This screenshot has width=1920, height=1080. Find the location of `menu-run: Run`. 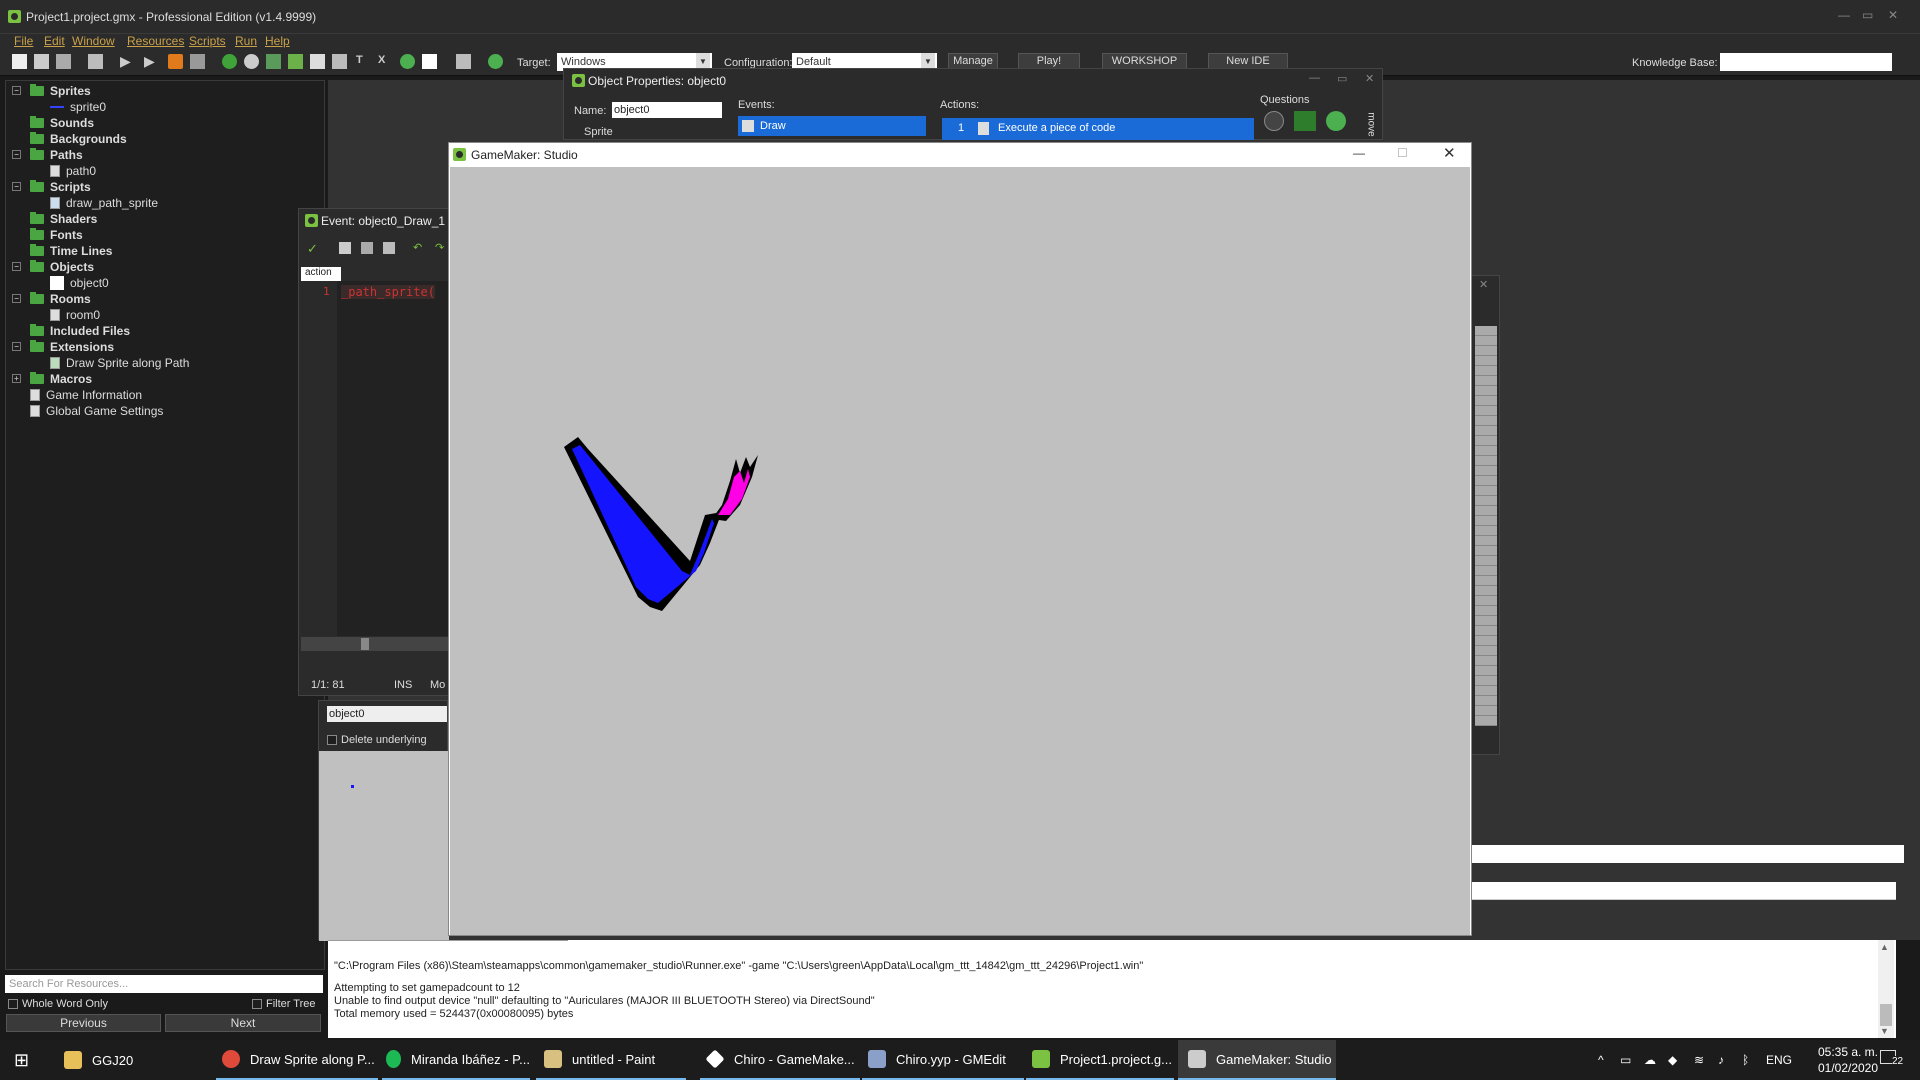

menu-run: Run is located at coordinates (246, 41).